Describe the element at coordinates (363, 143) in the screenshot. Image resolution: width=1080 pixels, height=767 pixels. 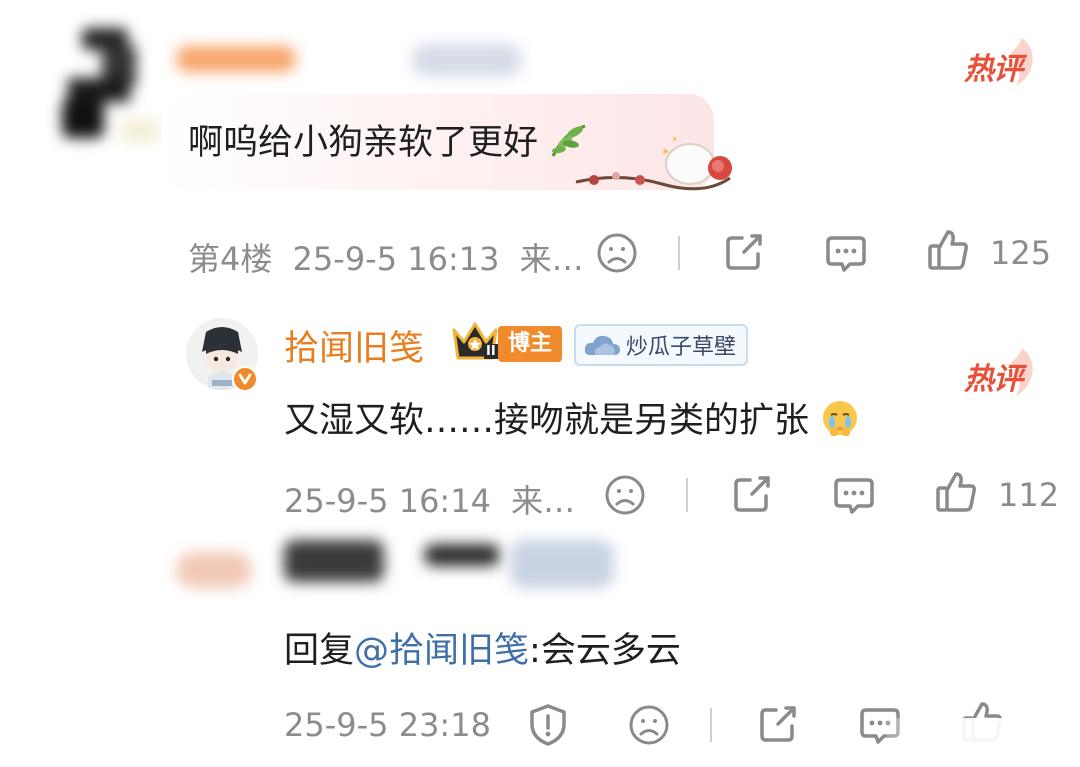
I see `comment-text-content: 啊呜给小狗亲软了更好` at that location.